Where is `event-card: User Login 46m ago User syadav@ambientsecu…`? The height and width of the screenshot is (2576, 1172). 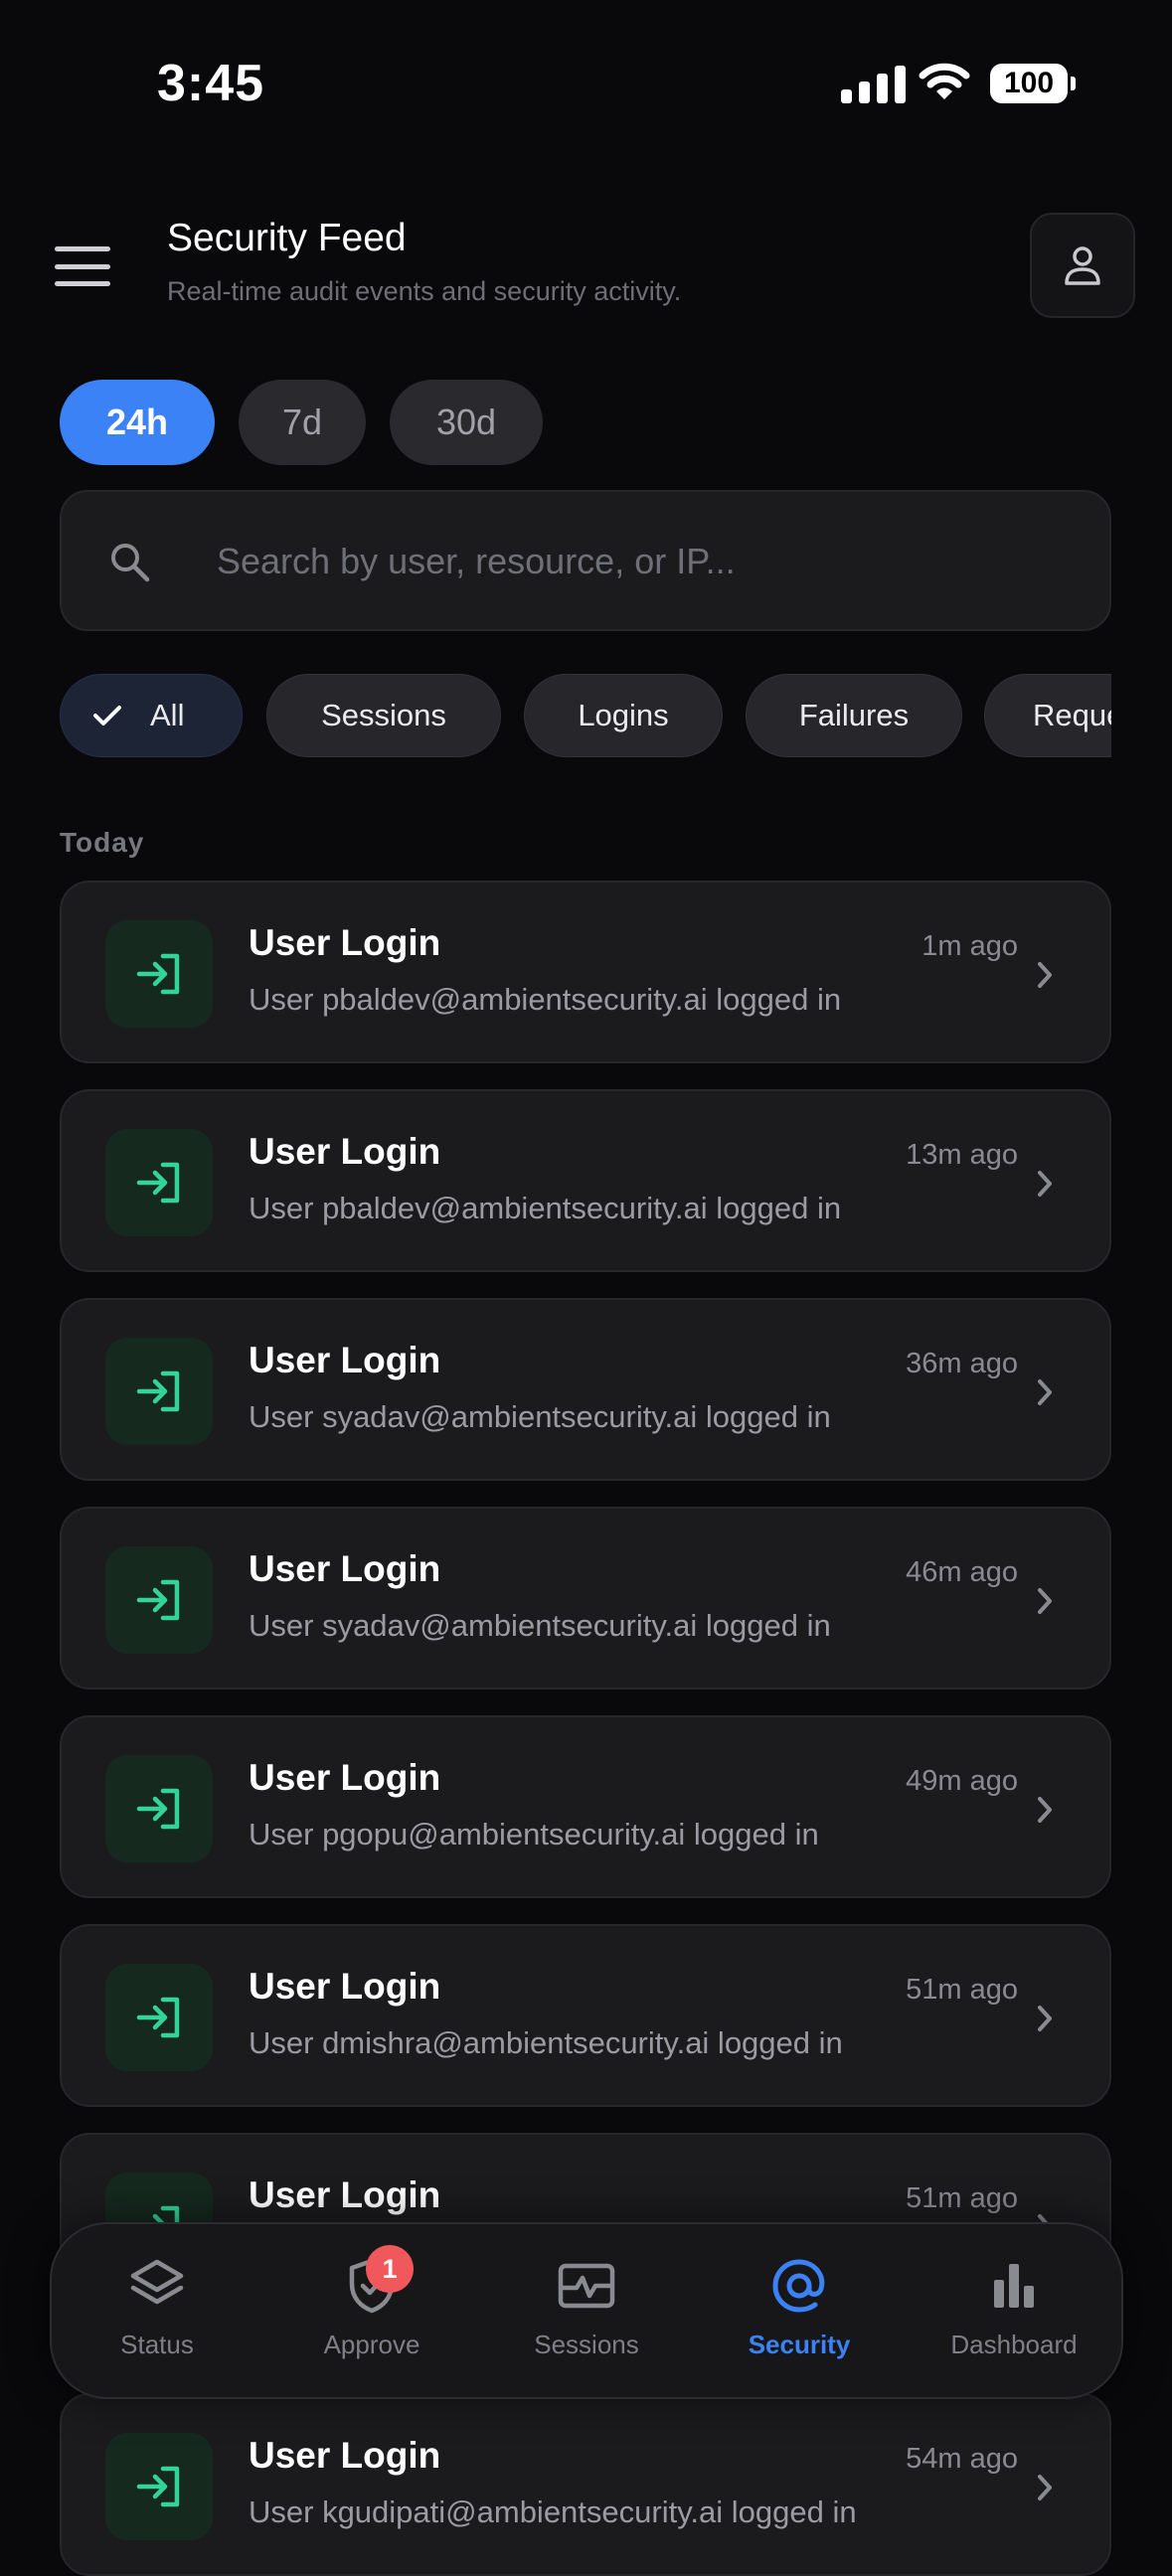 event-card: User Login 46m ago User syadav@ambientsecu… is located at coordinates (585, 1598).